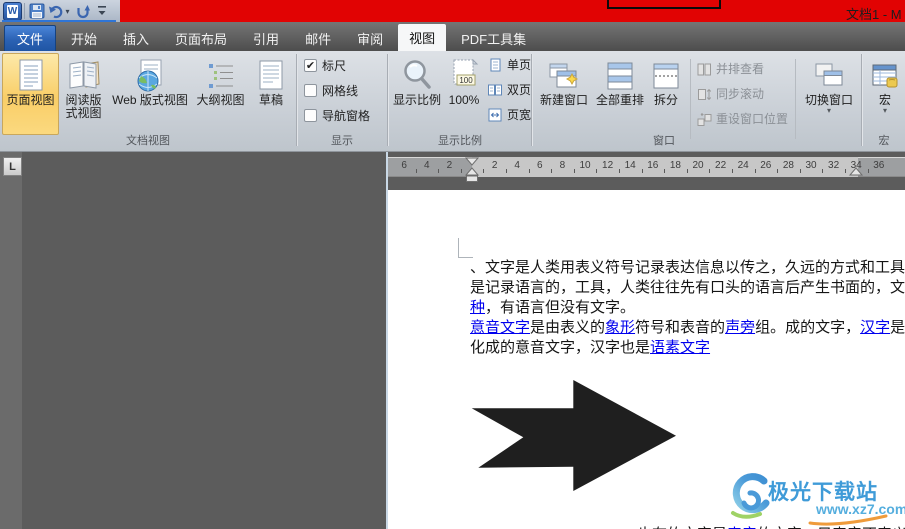 The height and width of the screenshot is (529, 905). Describe the element at coordinates (619, 100) in the screenshot. I see `arrange-all-label: 全部重排` at that location.